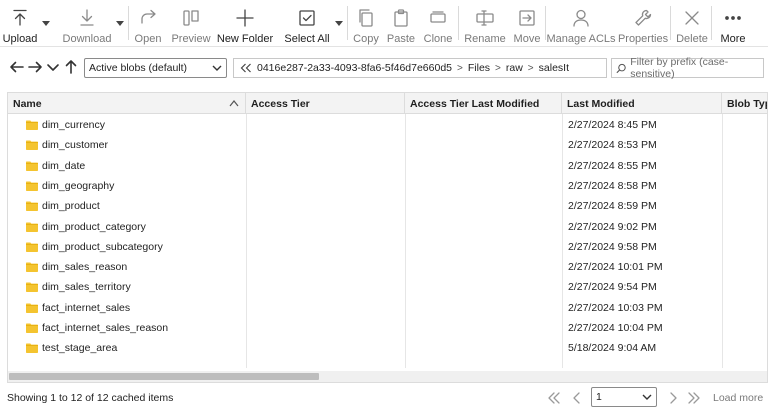 The width and height of the screenshot is (768, 411). What do you see at coordinates (401, 23) in the screenshot?
I see `paste-button: Paste` at bounding box center [401, 23].